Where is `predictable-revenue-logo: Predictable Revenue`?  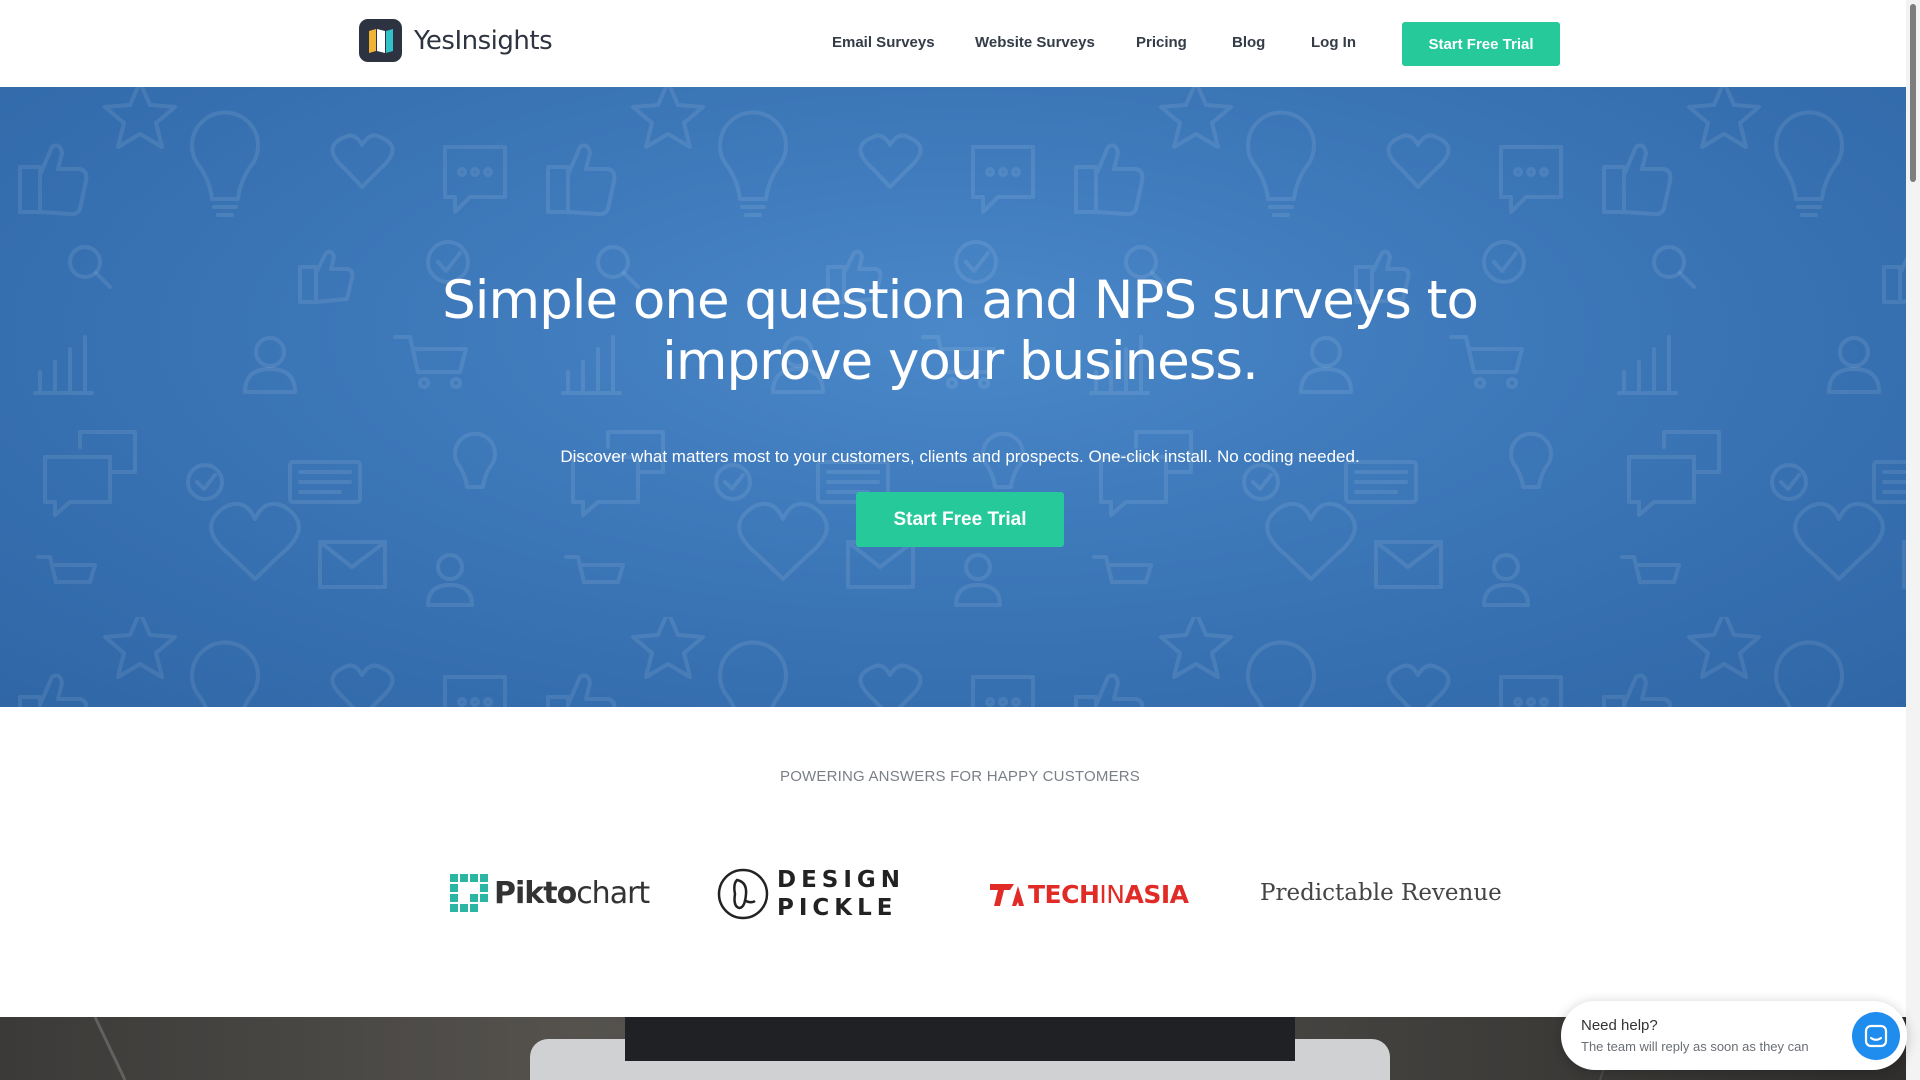 predictable-revenue-logo: Predictable Revenue is located at coordinates (1381, 893).